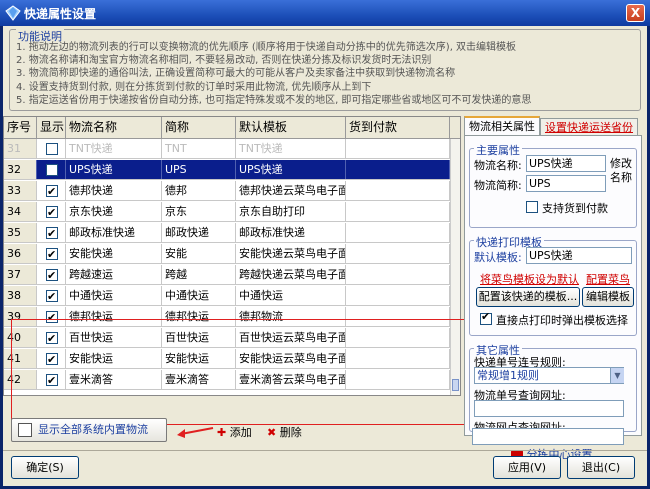 The image size is (650, 489). Describe the element at coordinates (291, 358) in the screenshot. I see `cell-tpl: 安能快运云菜鸟电子面单` at that location.